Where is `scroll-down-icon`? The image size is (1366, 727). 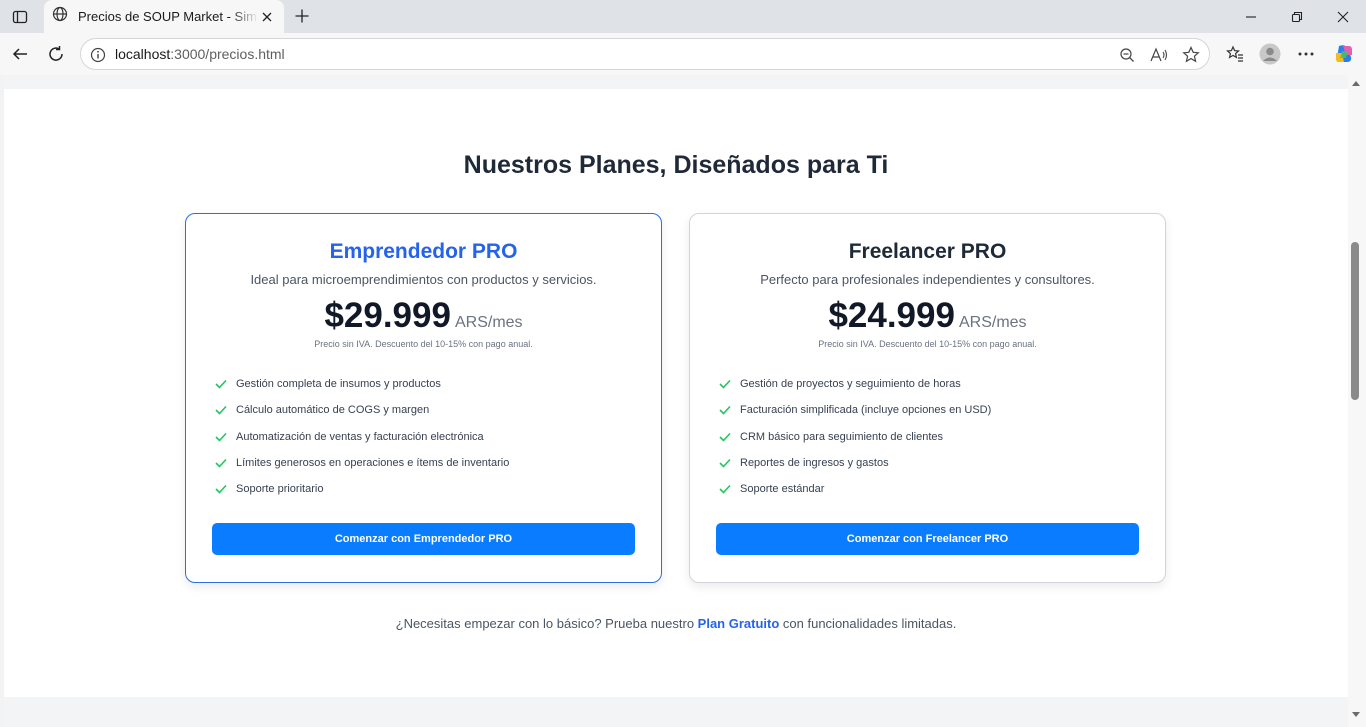
scroll-down-icon is located at coordinates (1356, 714).